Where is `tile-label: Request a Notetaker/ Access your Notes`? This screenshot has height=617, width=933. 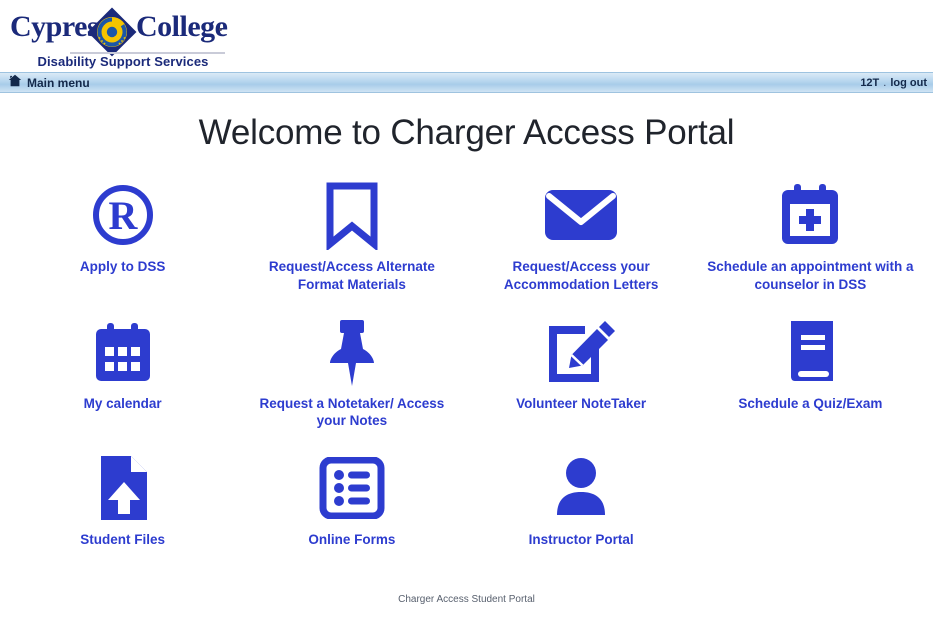 tile-label: Request a Notetaker/ Access your Notes is located at coordinates (352, 412).